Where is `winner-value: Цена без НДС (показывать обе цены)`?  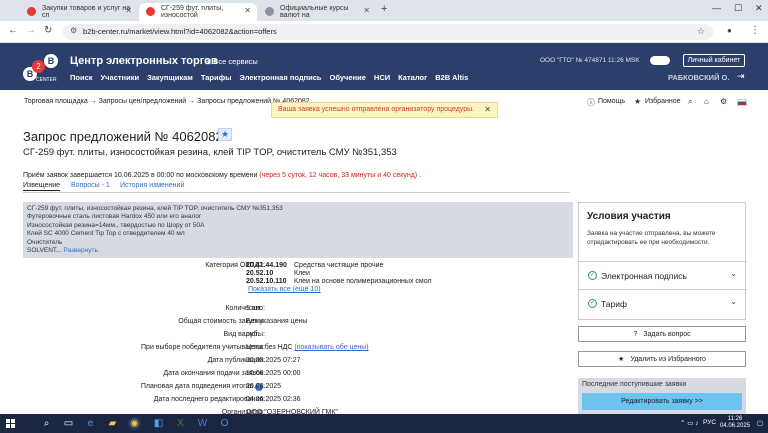
winner-value: Цена без НДС (показывать обе цены) is located at coordinates (307, 347).